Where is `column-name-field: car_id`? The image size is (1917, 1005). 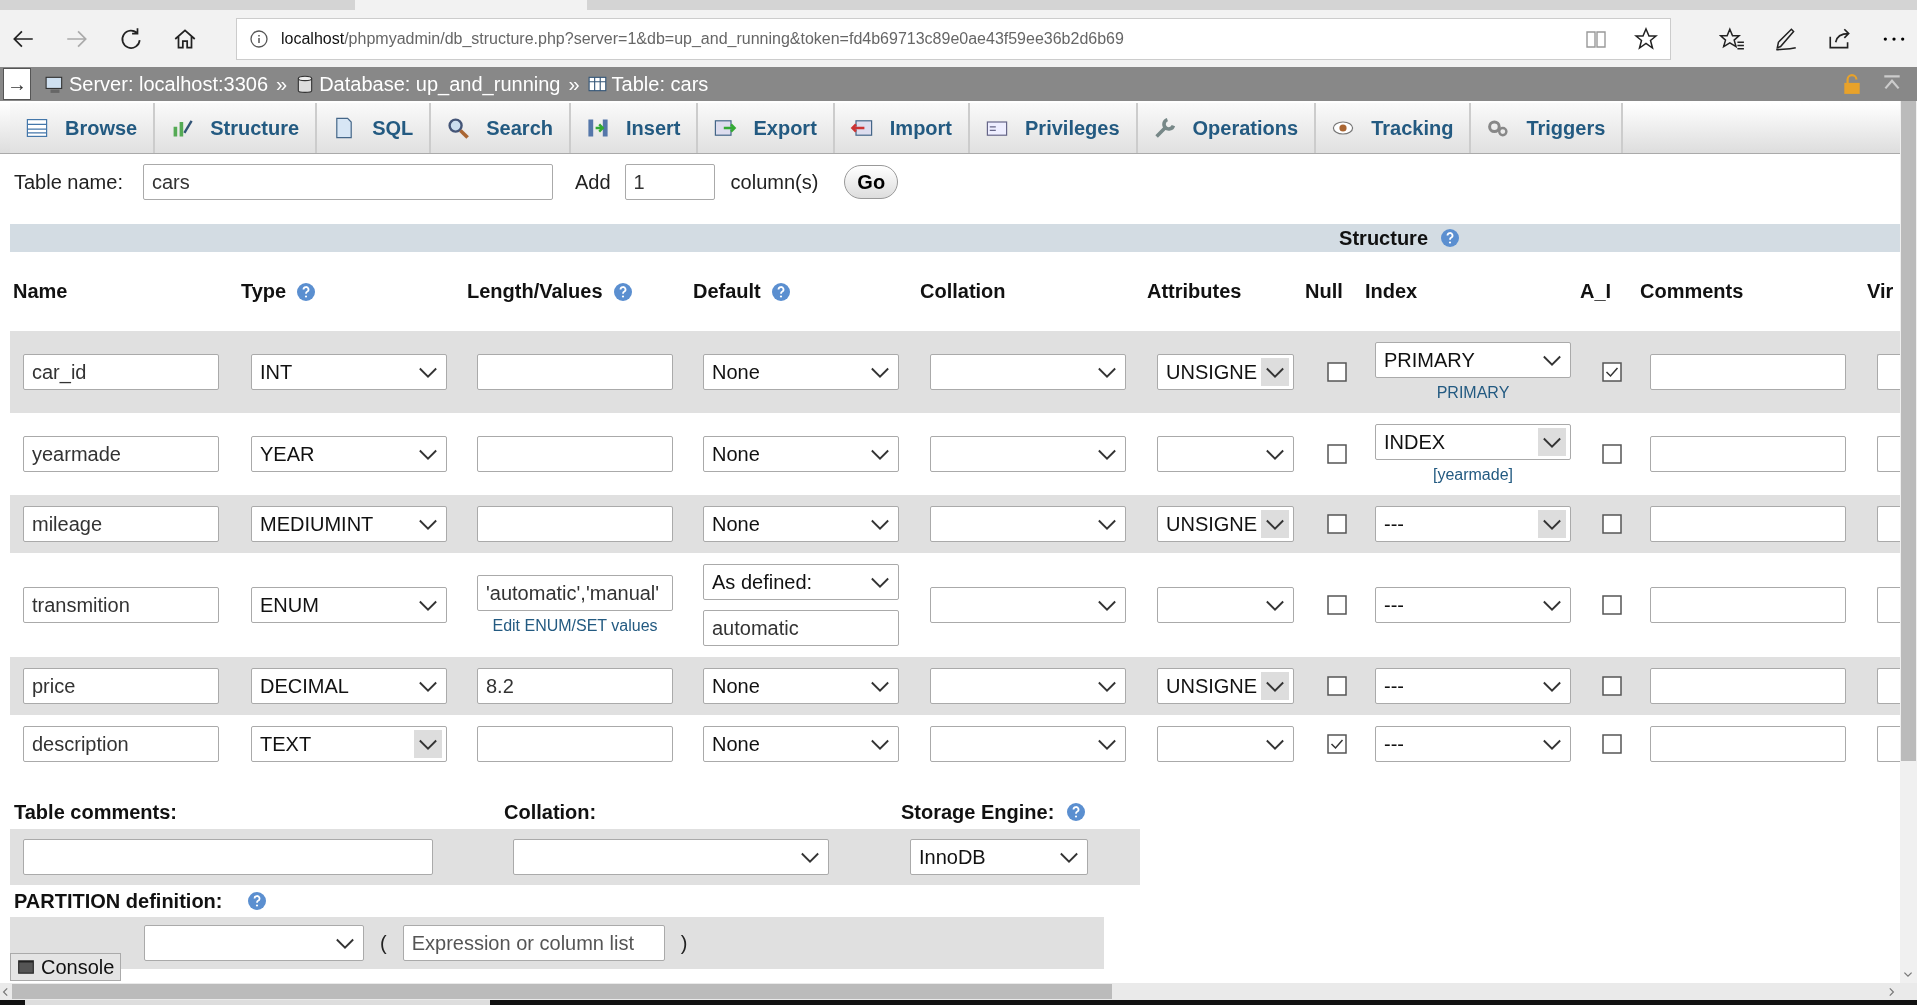 column-name-field: car_id is located at coordinates (121, 372).